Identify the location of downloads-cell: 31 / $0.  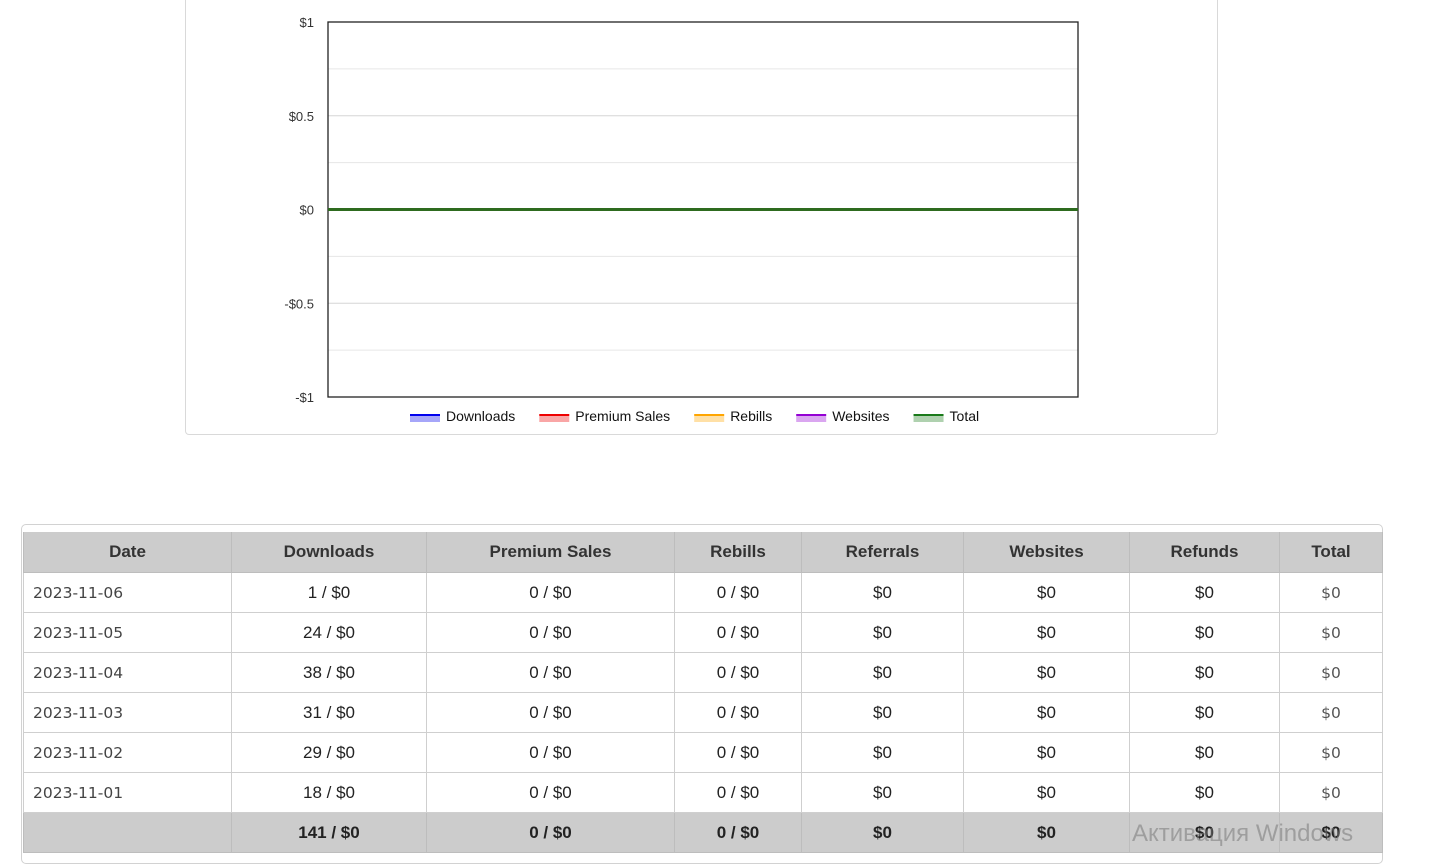
(329, 712).